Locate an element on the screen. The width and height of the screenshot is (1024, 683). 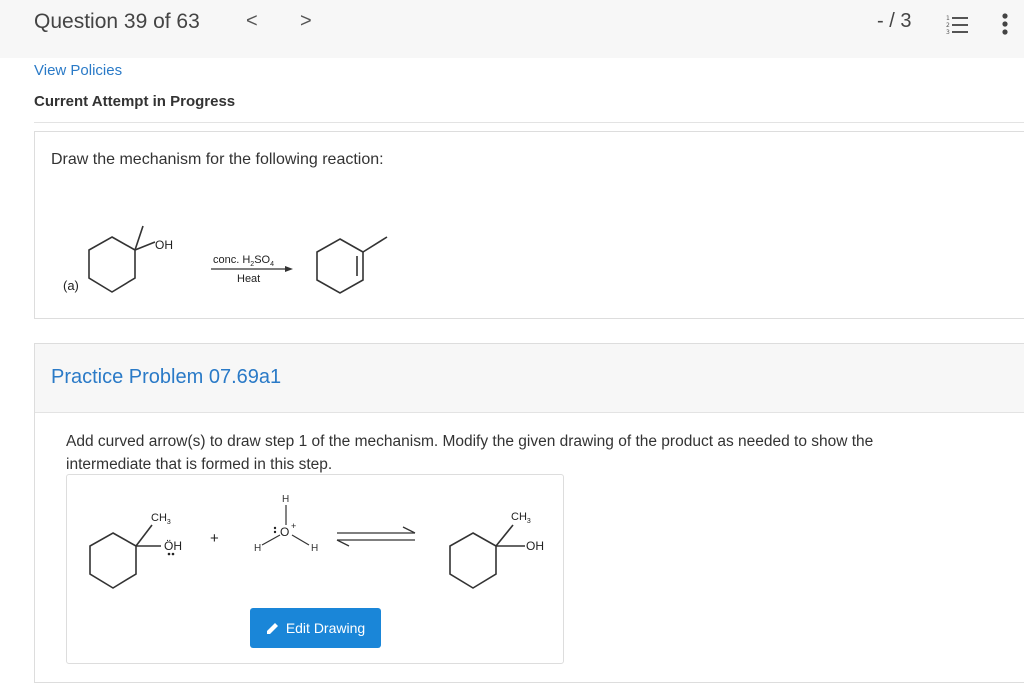
reactant-oh-label: OH is located at coordinates (164, 245).